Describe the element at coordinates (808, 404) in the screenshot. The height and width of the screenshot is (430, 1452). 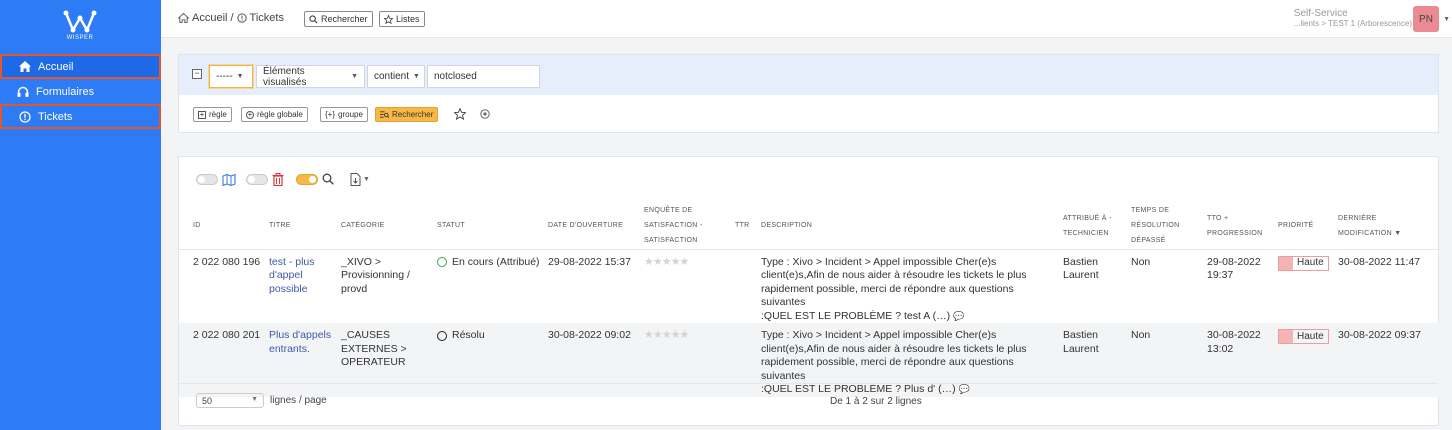
I see `table-footer: 50 ▼ lignes / page De 1 à 2 sur 2 lignes` at that location.